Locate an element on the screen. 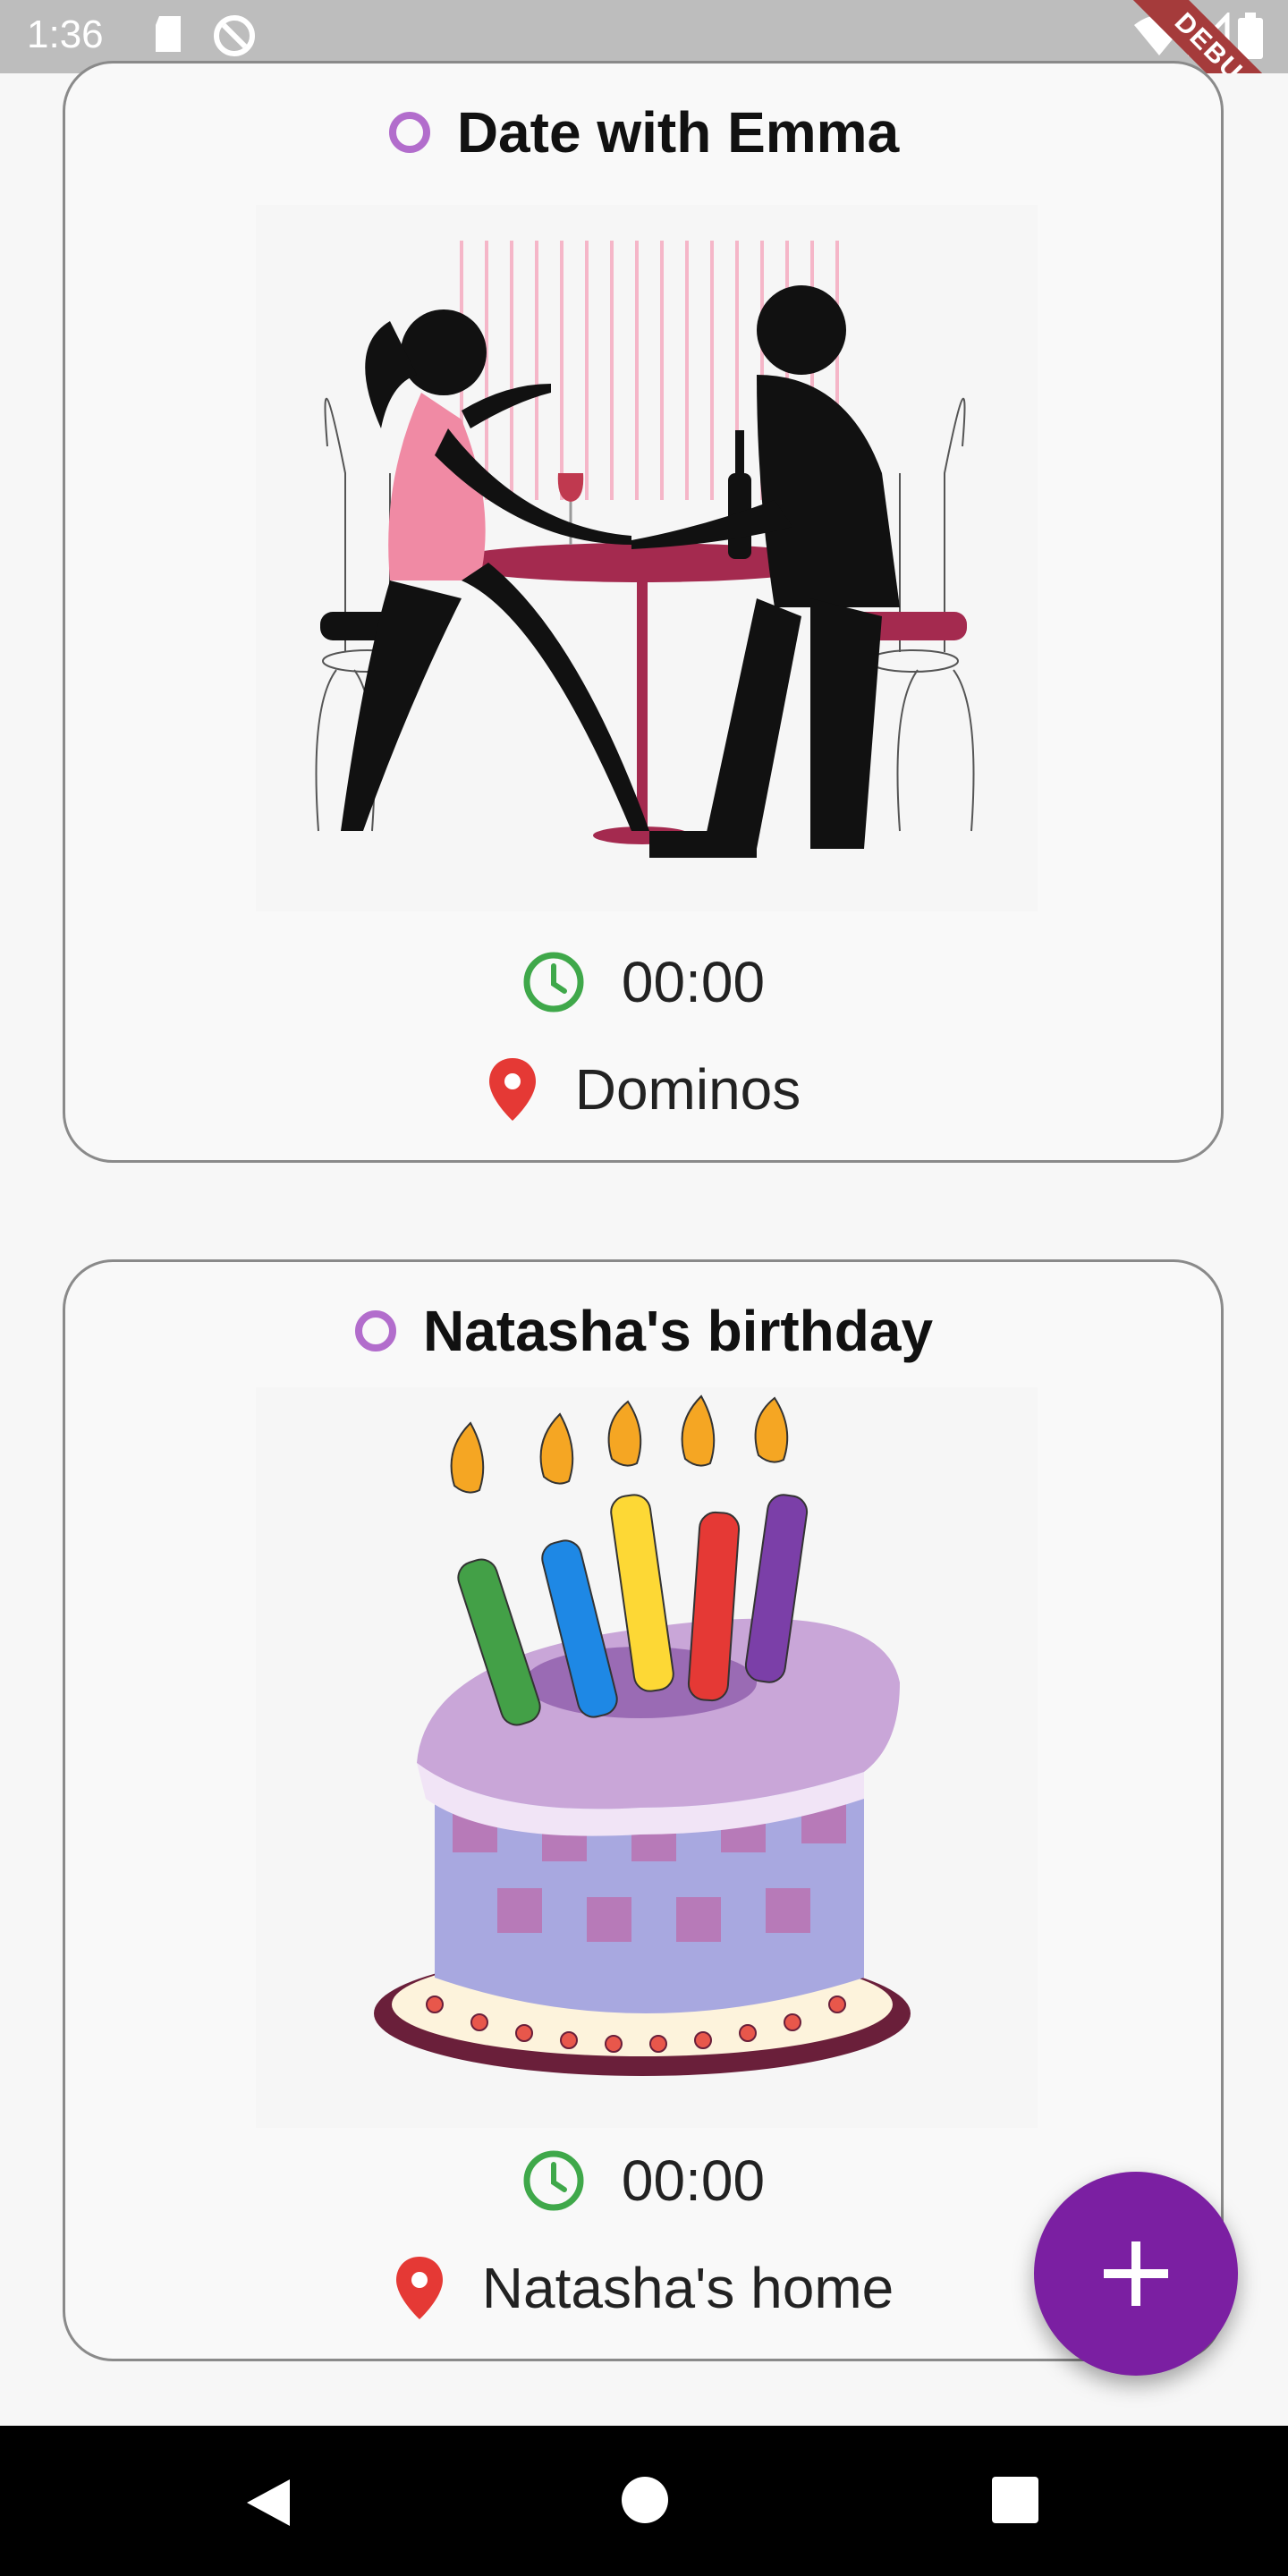 The height and width of the screenshot is (2576, 1288). plus-icon is located at coordinates (1136, 2273).